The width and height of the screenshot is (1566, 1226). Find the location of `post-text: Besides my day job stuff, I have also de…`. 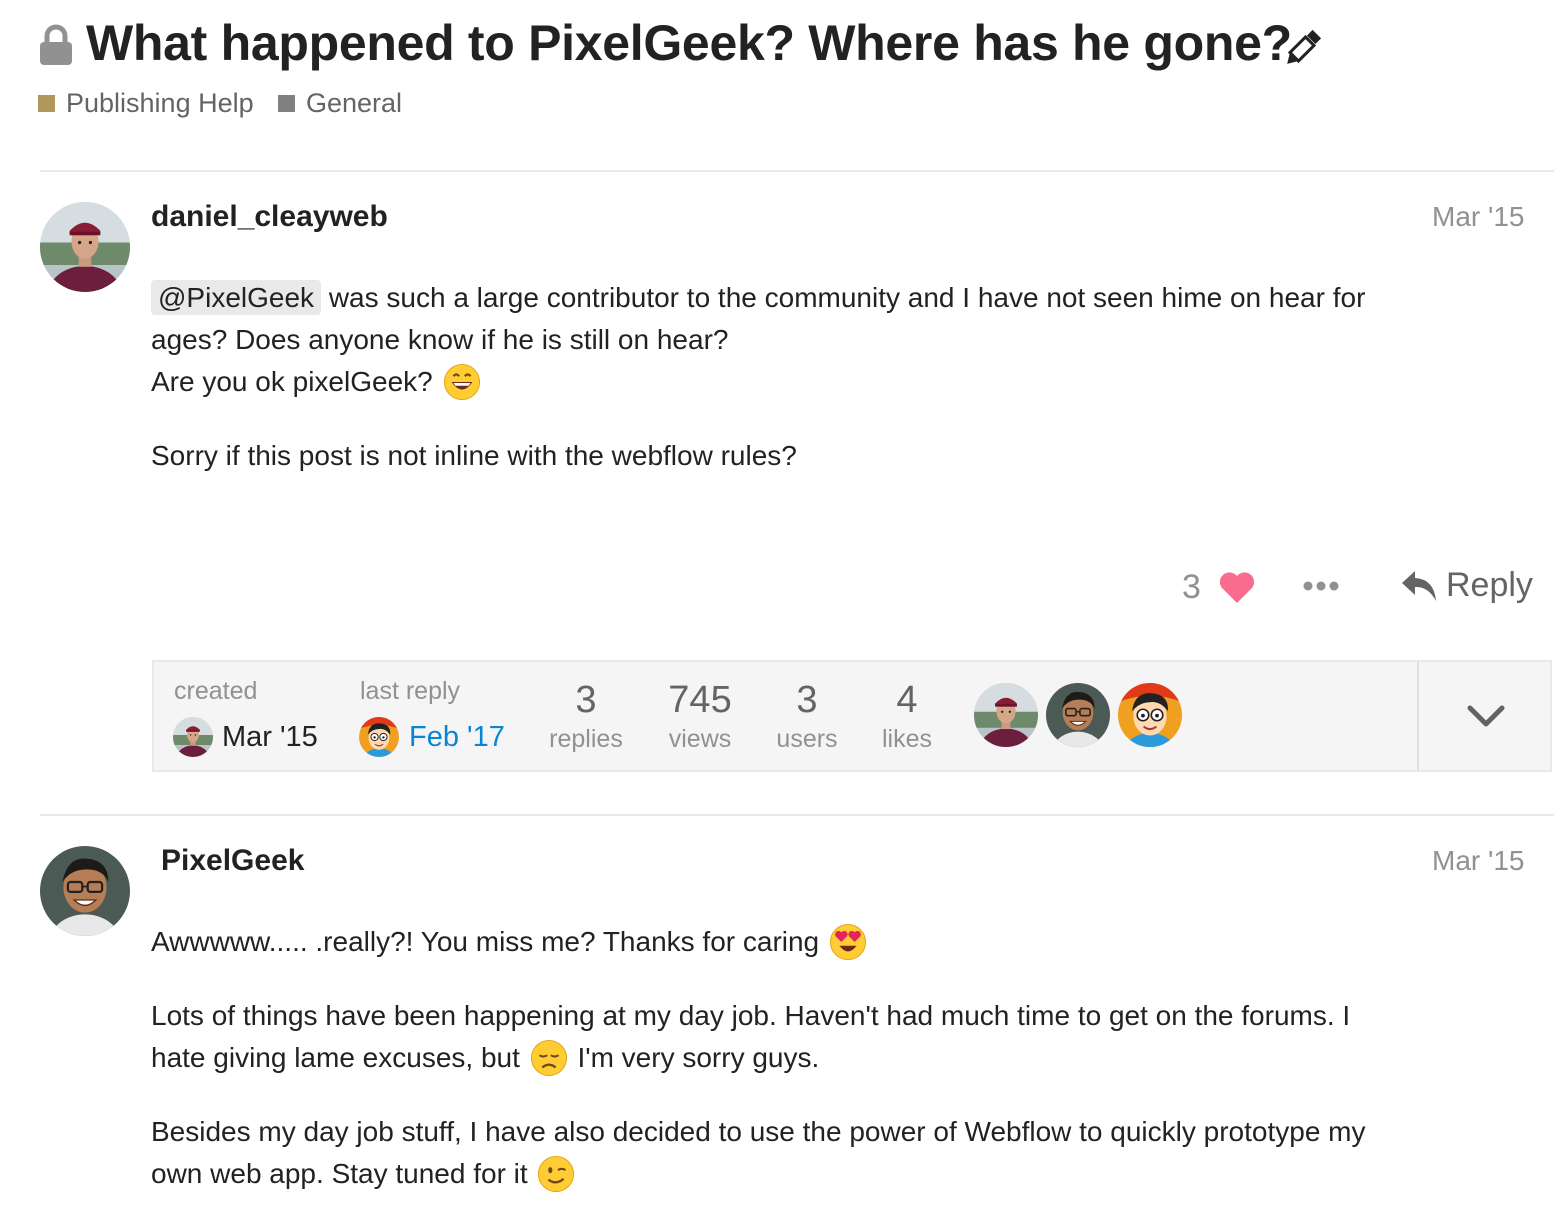

post-text: Besides my day job stuff, I have also de… is located at coordinates (758, 1131).